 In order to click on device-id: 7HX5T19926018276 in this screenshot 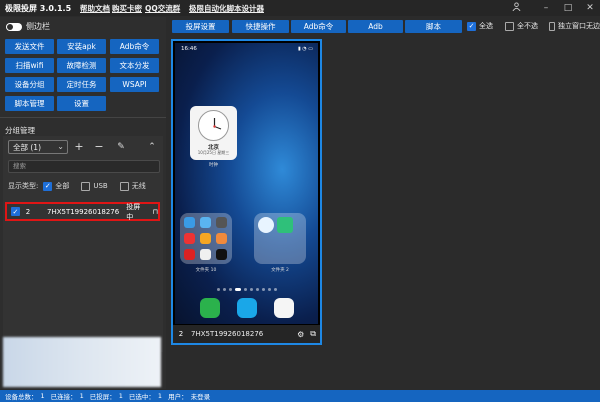, I will do `click(83, 211)`.